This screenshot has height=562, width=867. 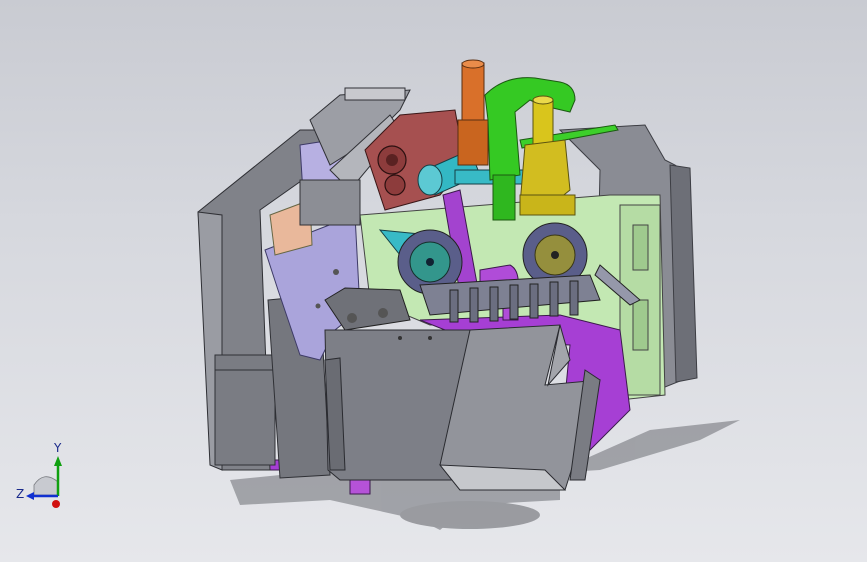 What do you see at coordinates (46, 486) in the screenshot?
I see `triad-base-shape` at bounding box center [46, 486].